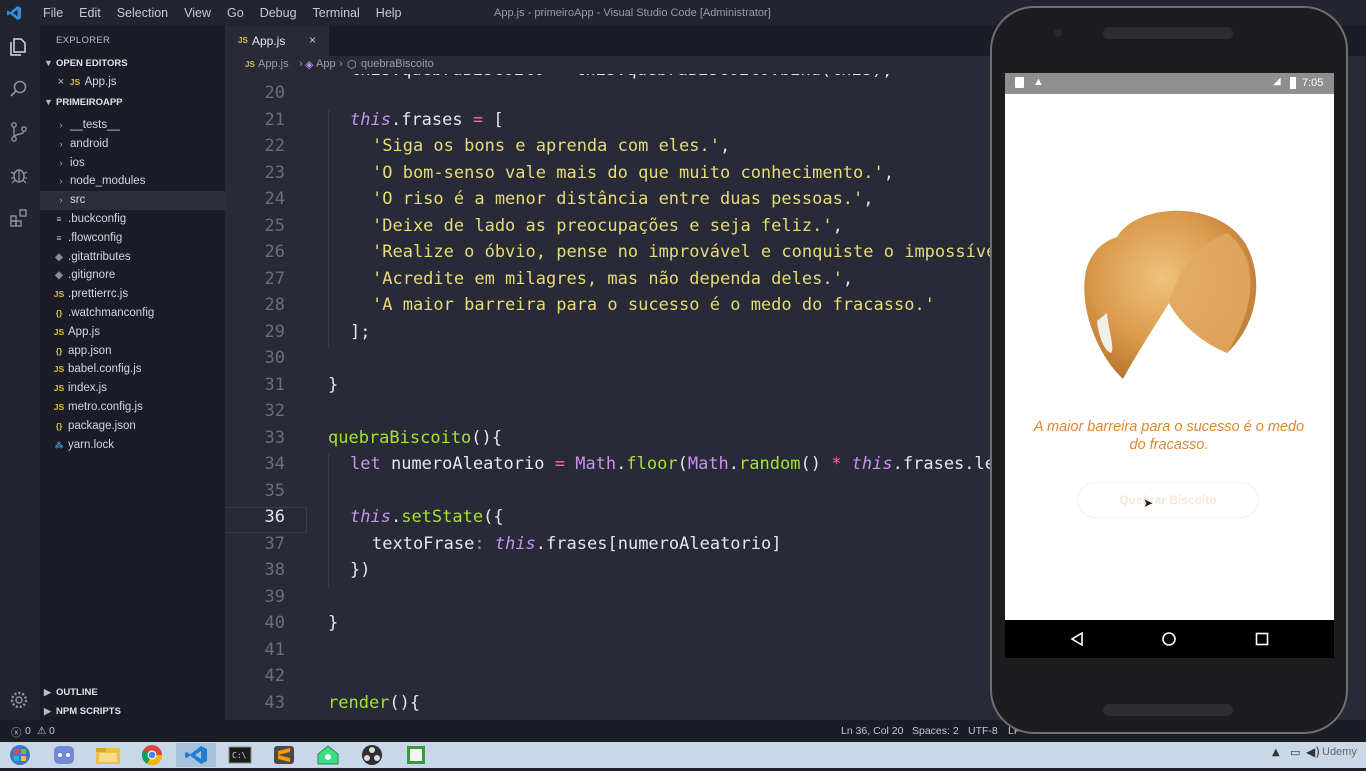 The image size is (1366, 771). What do you see at coordinates (1077, 639) in the screenshot?
I see `back-icon` at bounding box center [1077, 639].